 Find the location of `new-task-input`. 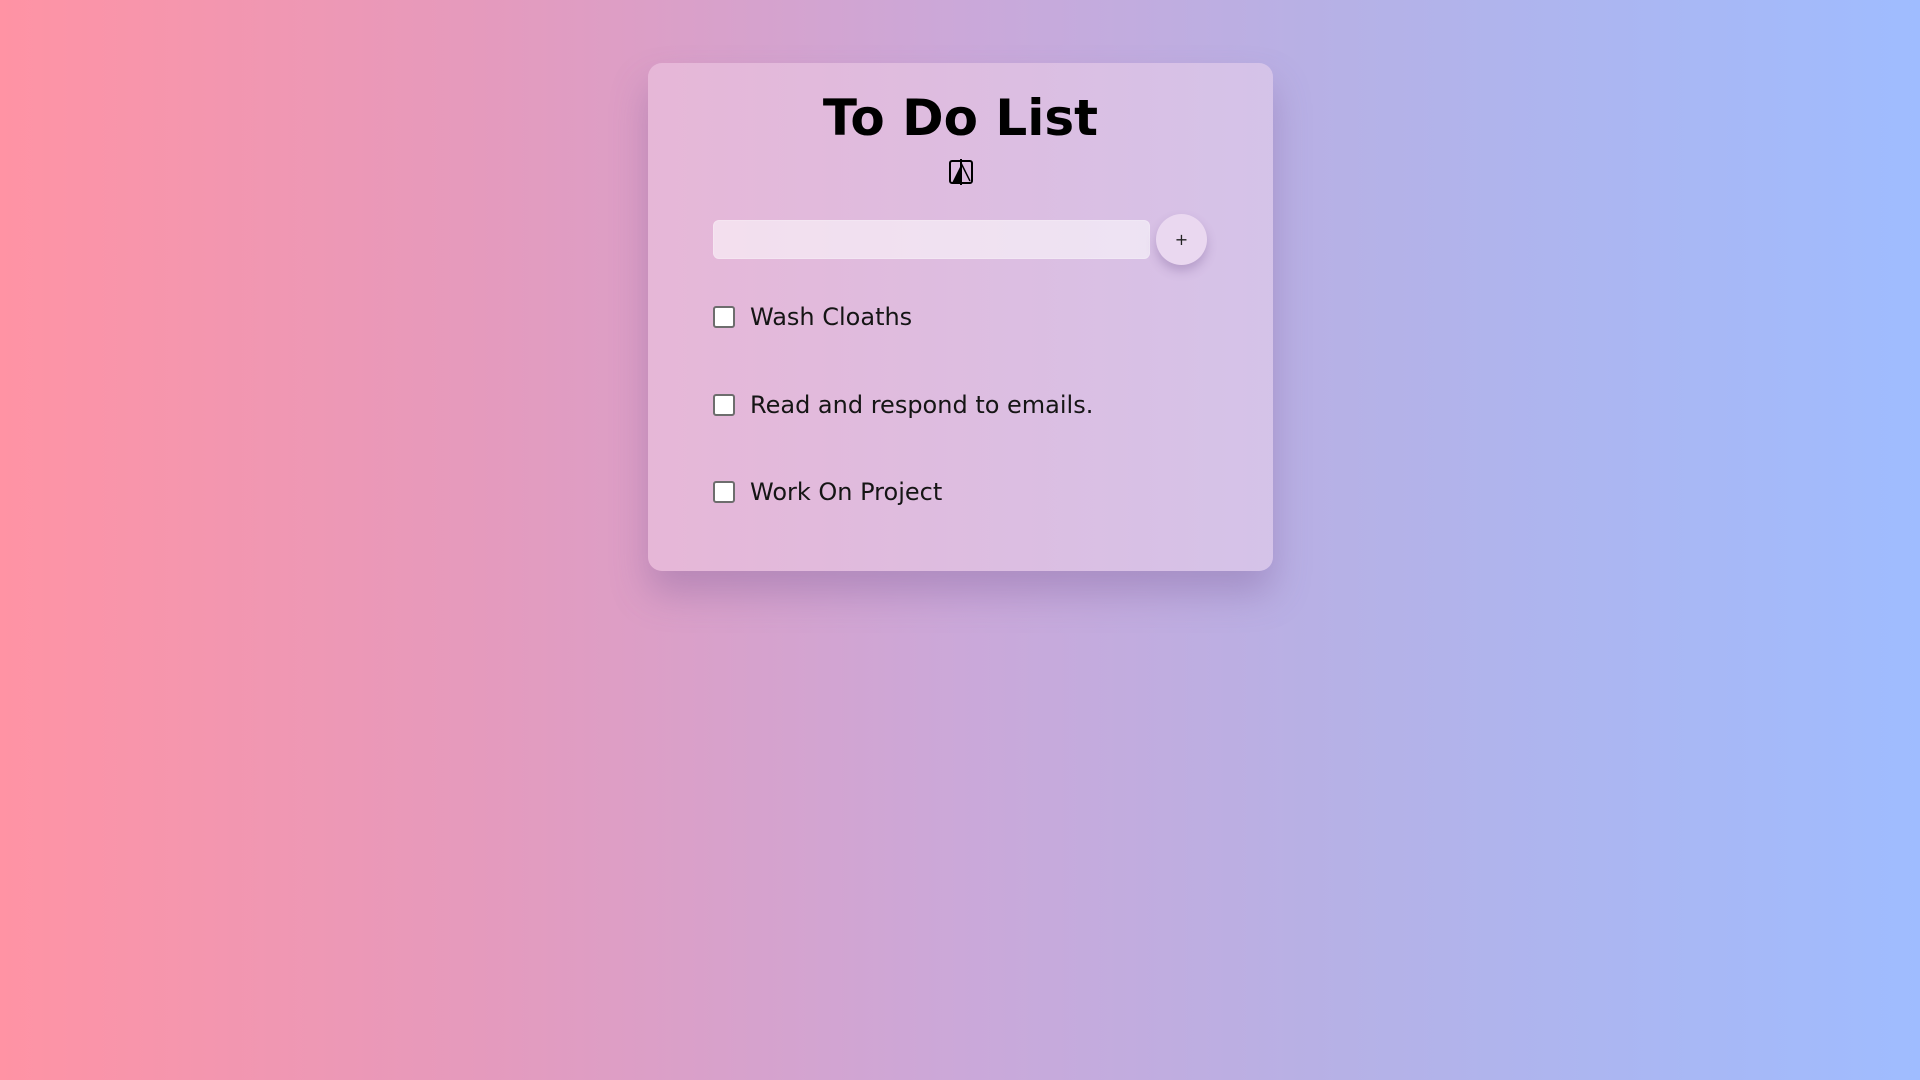

new-task-input is located at coordinates (931, 239).